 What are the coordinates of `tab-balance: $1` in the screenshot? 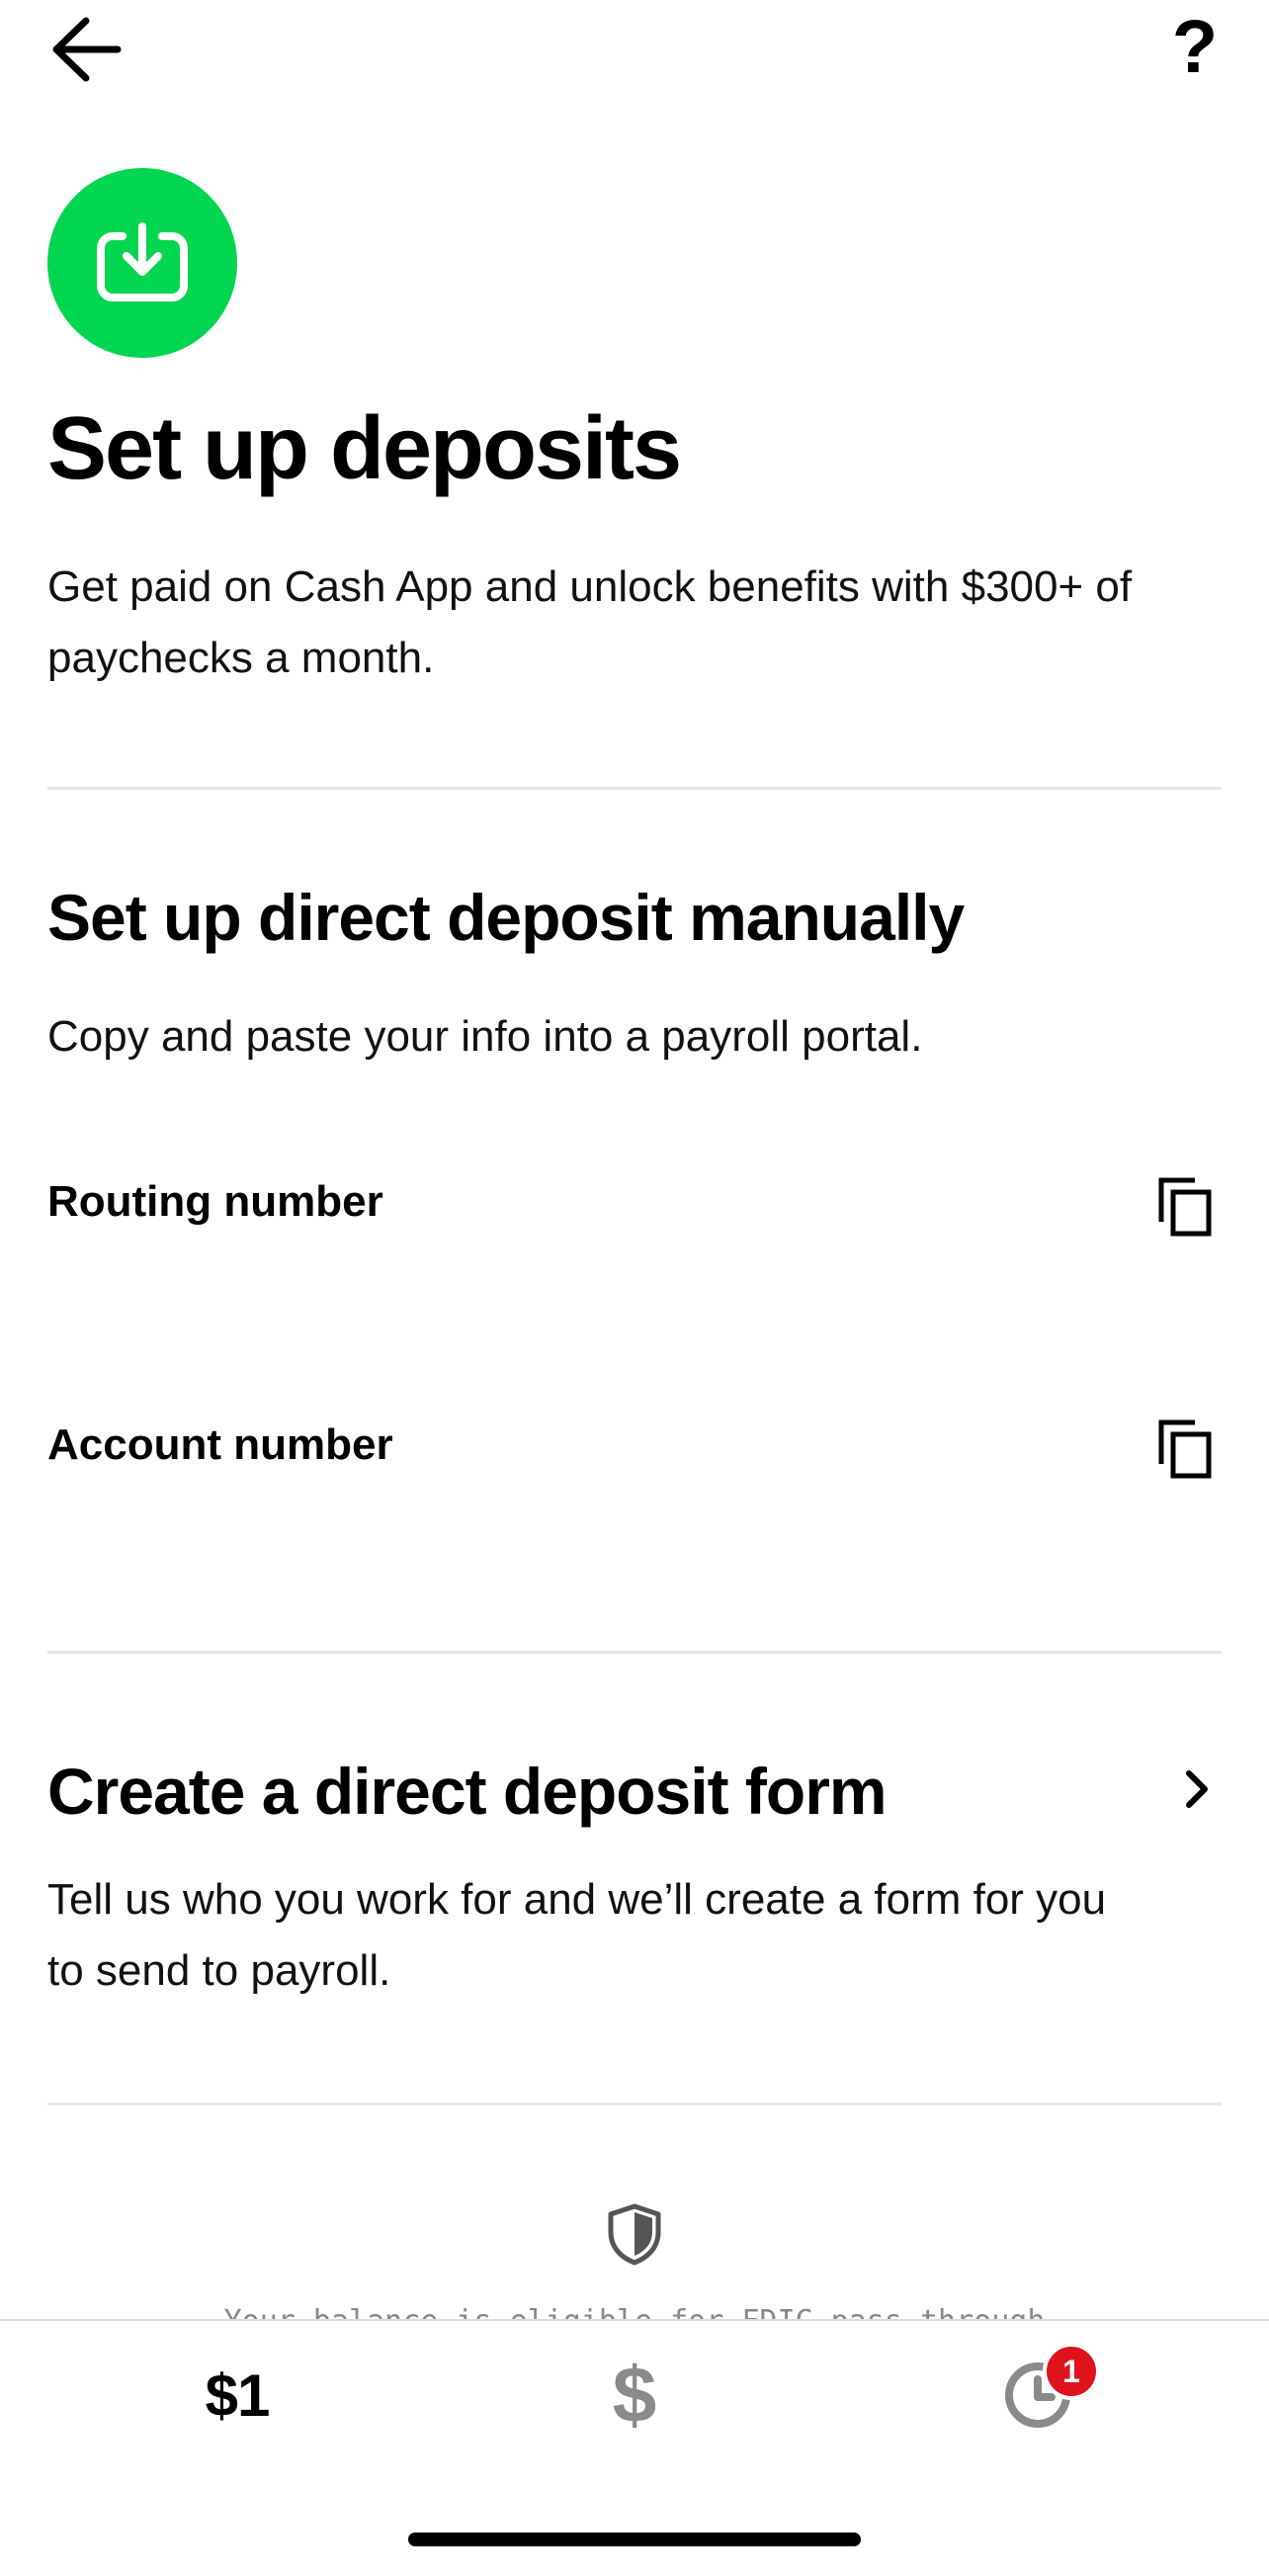 It's located at (237, 2395).